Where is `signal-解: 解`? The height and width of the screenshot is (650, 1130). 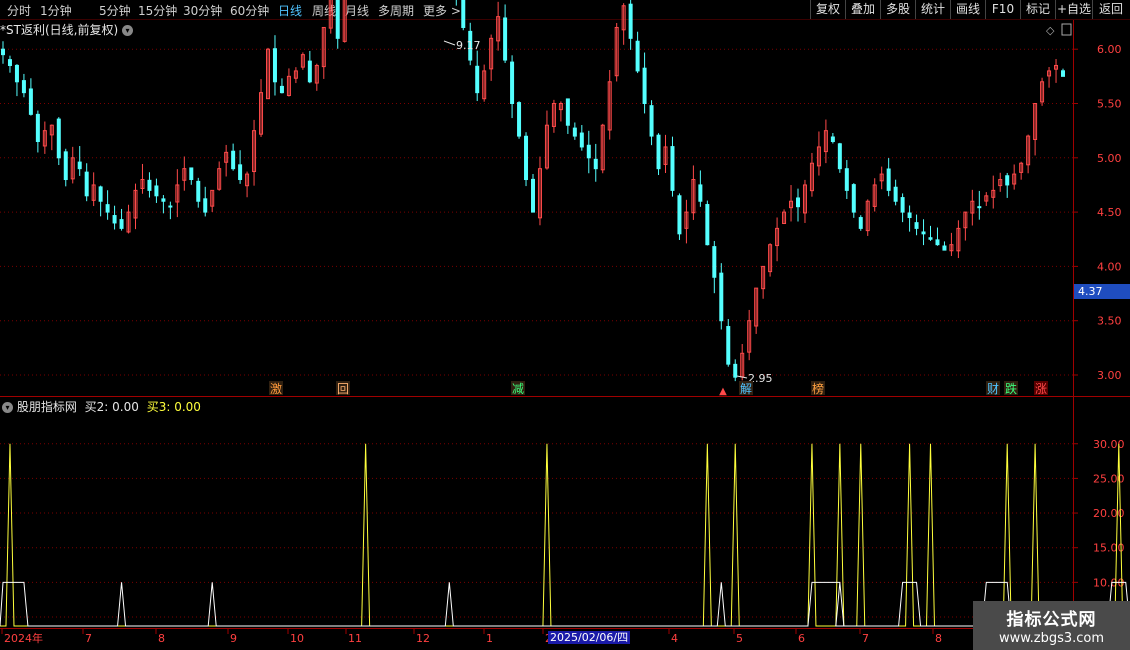 signal-解: 解 is located at coordinates (746, 389).